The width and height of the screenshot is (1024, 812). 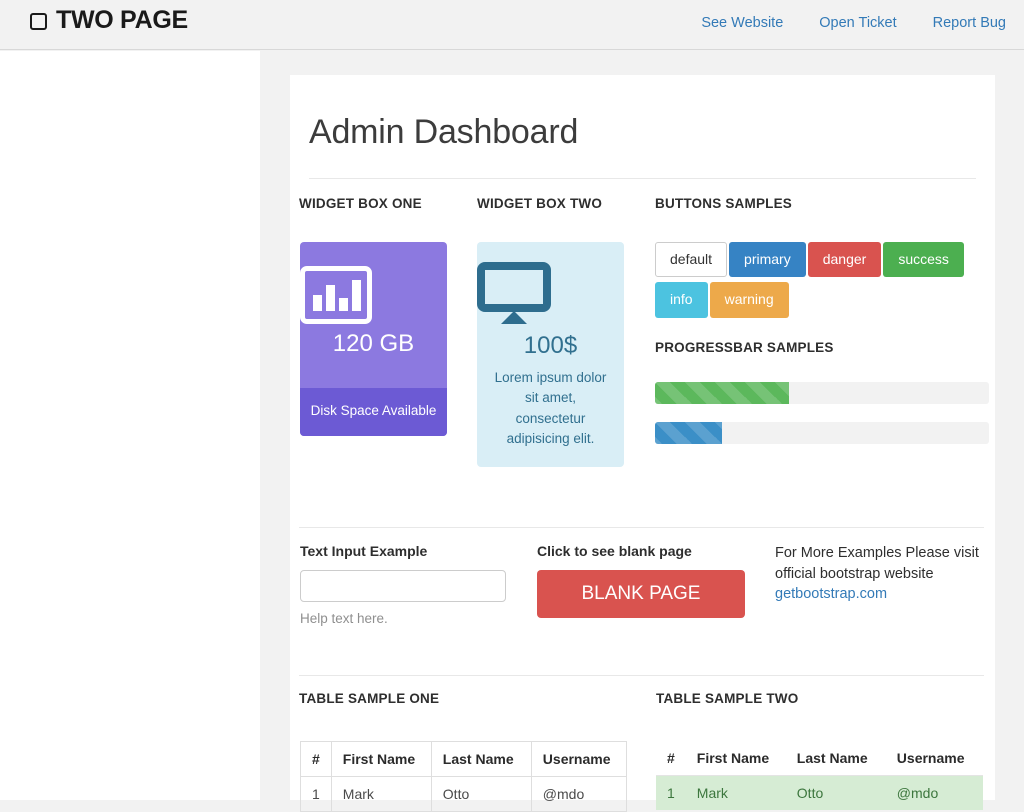 I want to click on nav-link-open-ticket: Open Ticket, so click(x=857, y=23).